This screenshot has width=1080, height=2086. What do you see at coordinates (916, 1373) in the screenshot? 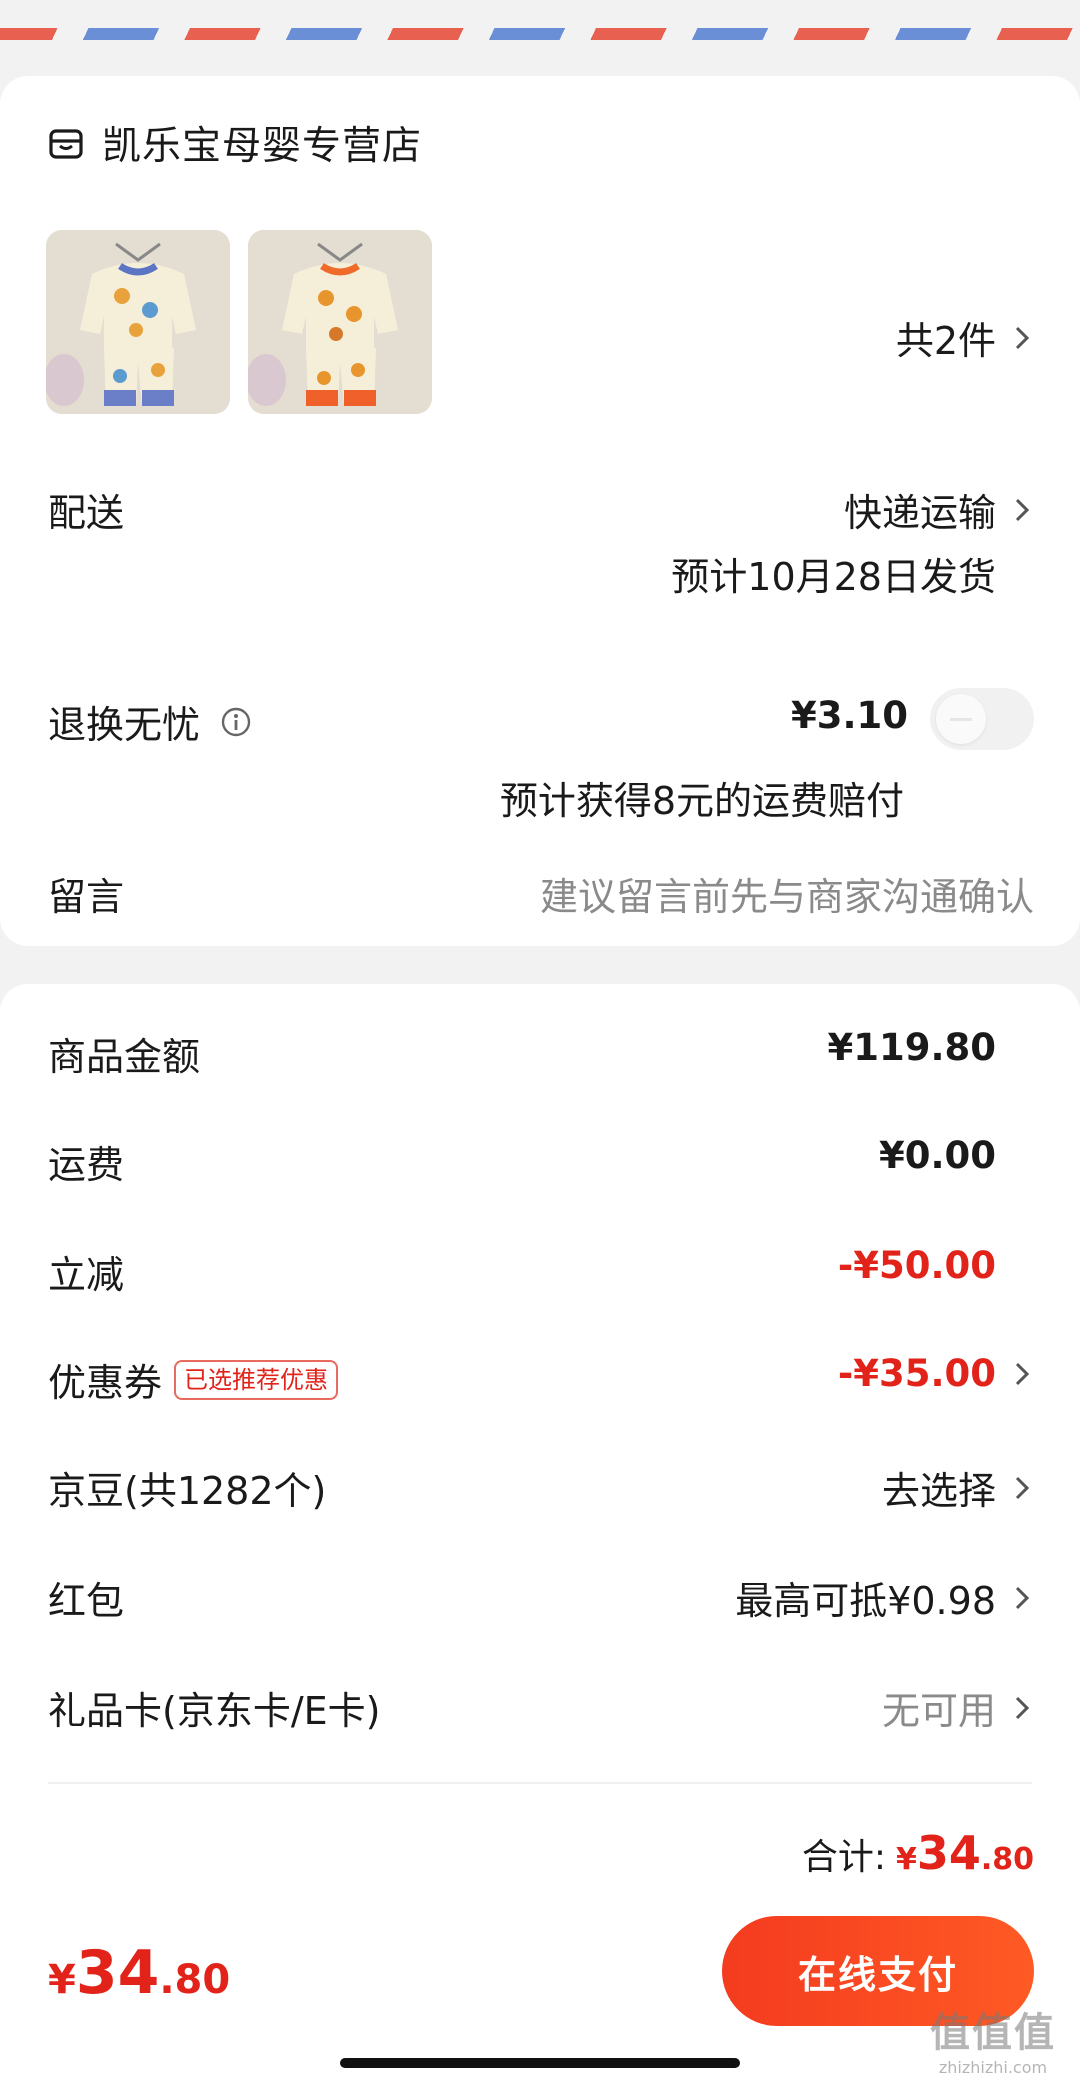
I see `coupon-value: -¥35.00` at bounding box center [916, 1373].